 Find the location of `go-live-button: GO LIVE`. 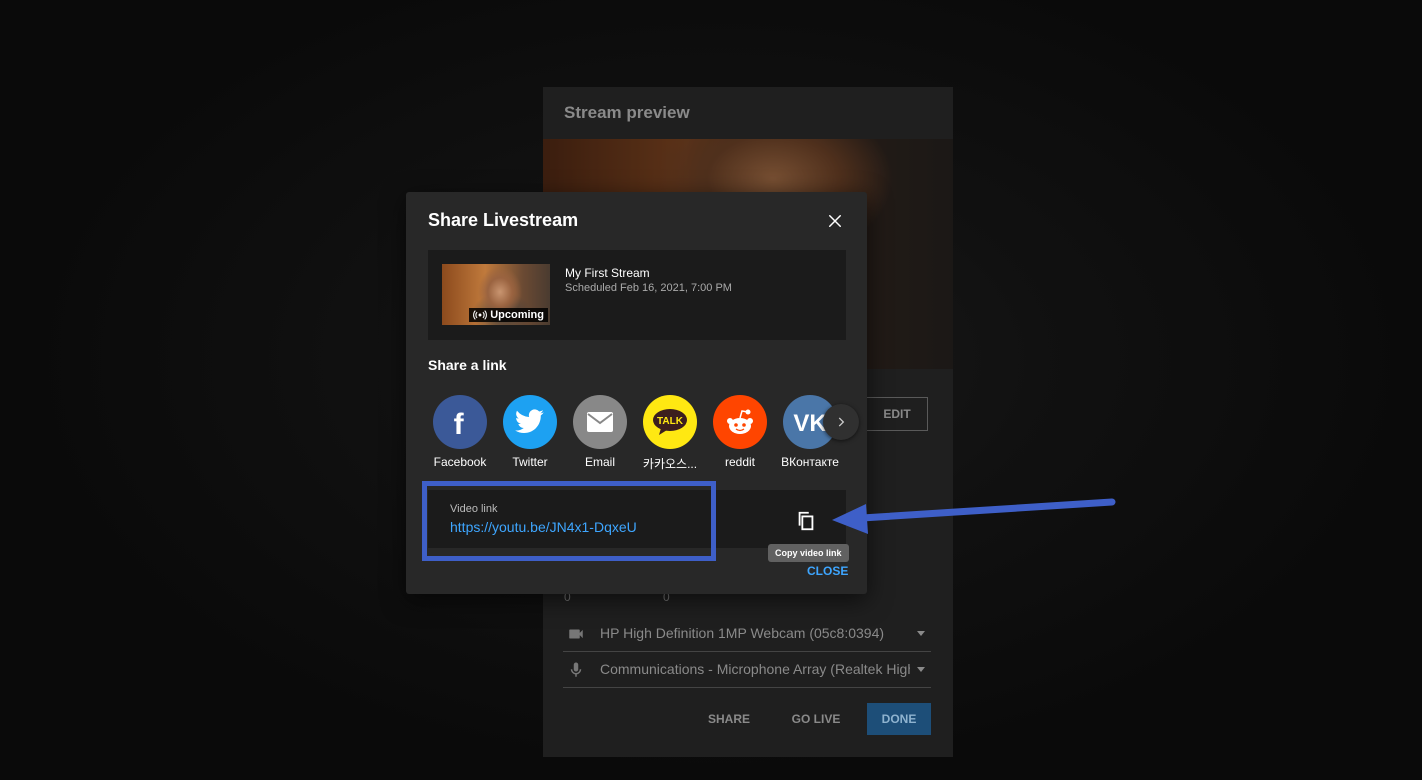

go-live-button: GO LIVE is located at coordinates (816, 719).